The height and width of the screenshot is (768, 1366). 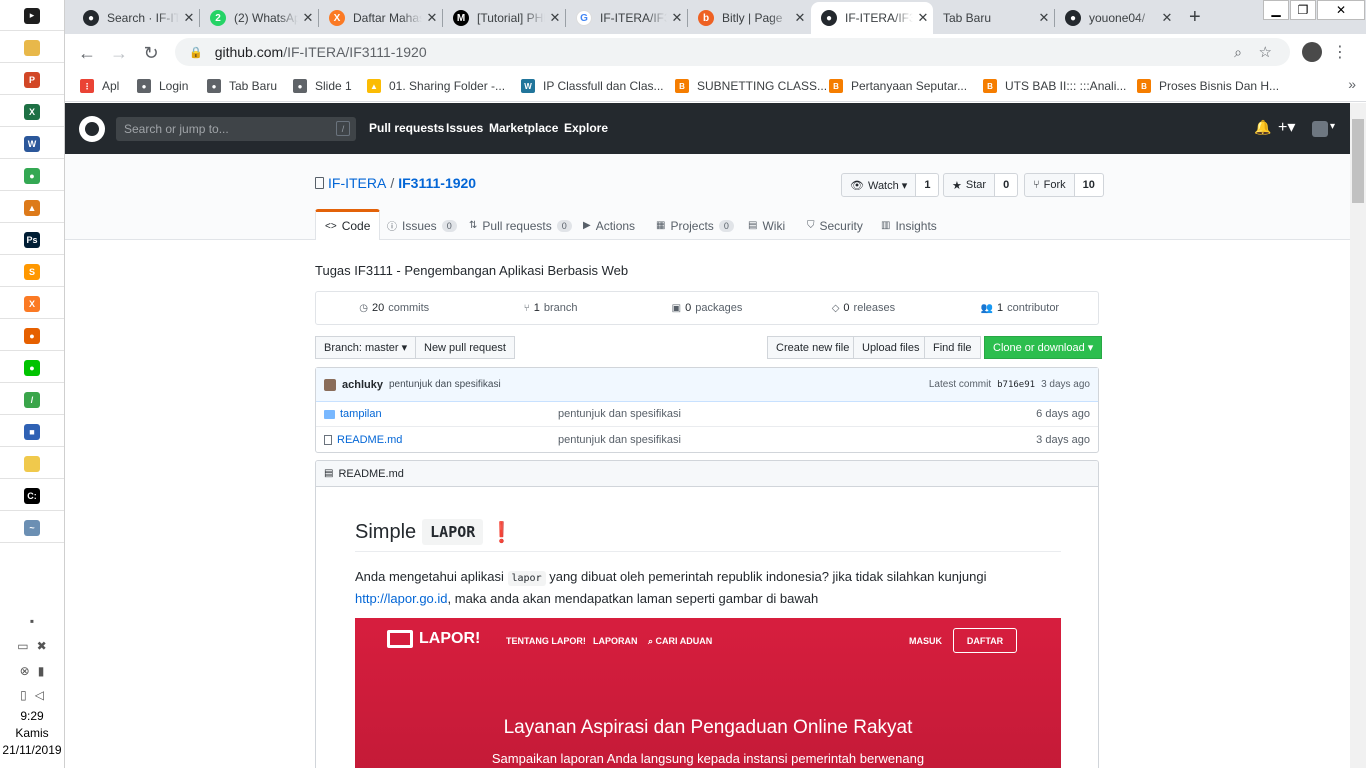 What do you see at coordinates (32, 144) in the screenshot?
I see `word-app: W` at bounding box center [32, 144].